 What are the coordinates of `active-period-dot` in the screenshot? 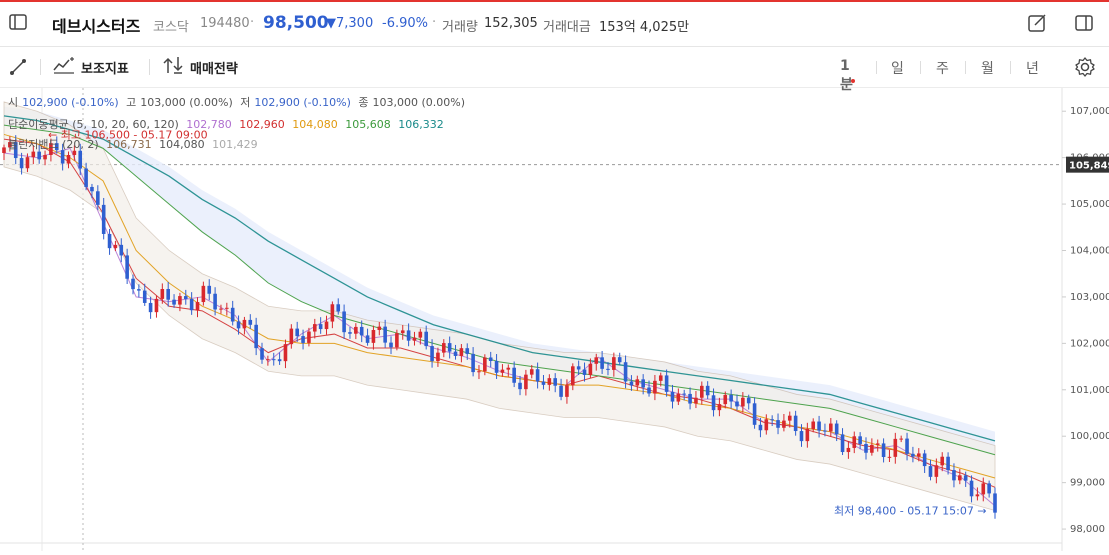 It's located at (853, 81).